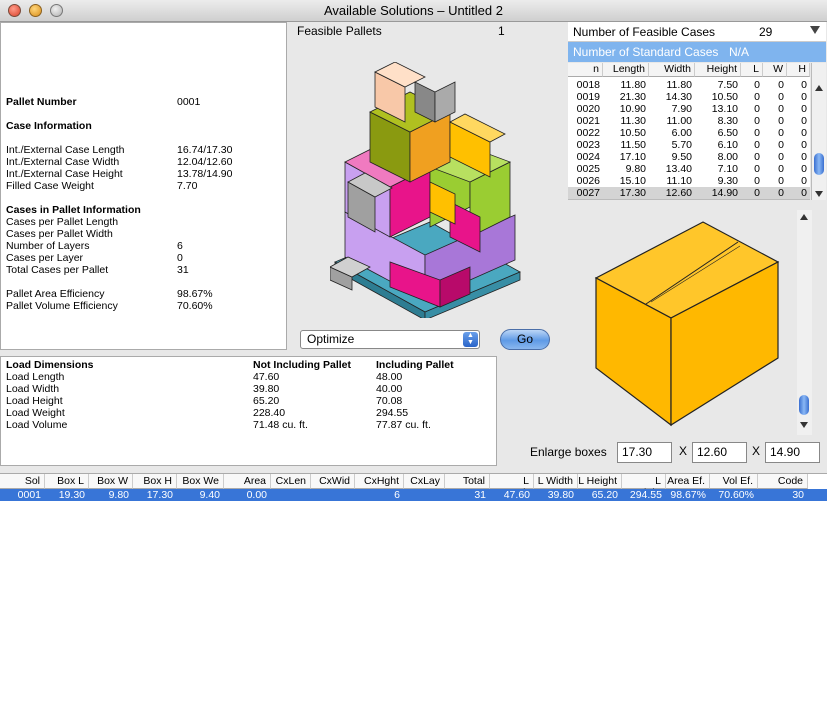 This screenshot has width=827, height=727. Describe the element at coordinates (672, 70) in the screenshot. I see `column-header: Width` at that location.